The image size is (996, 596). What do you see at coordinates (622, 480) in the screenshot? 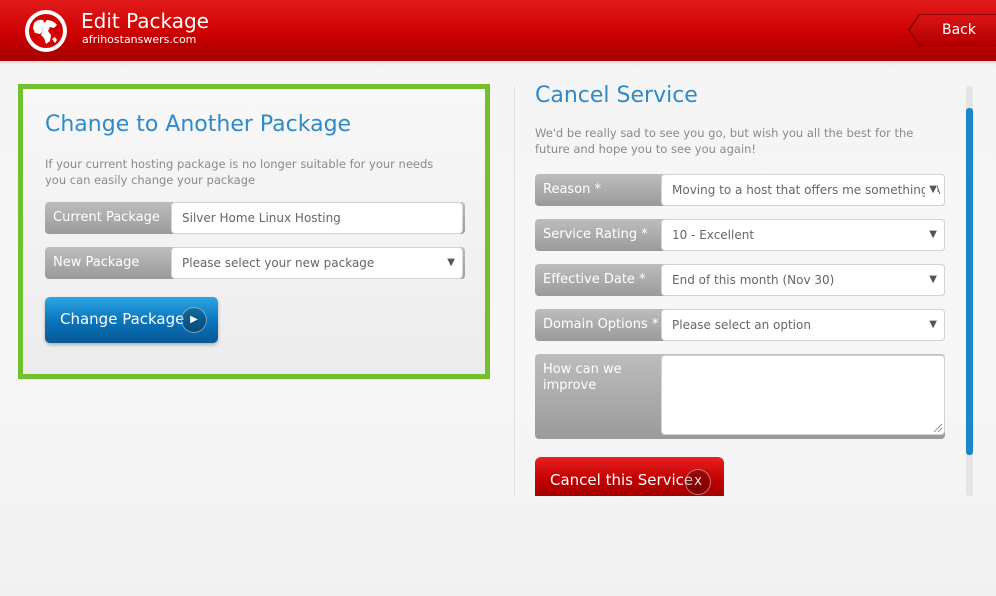
I see `cancel-service-button-label: Cancel this Service` at bounding box center [622, 480].